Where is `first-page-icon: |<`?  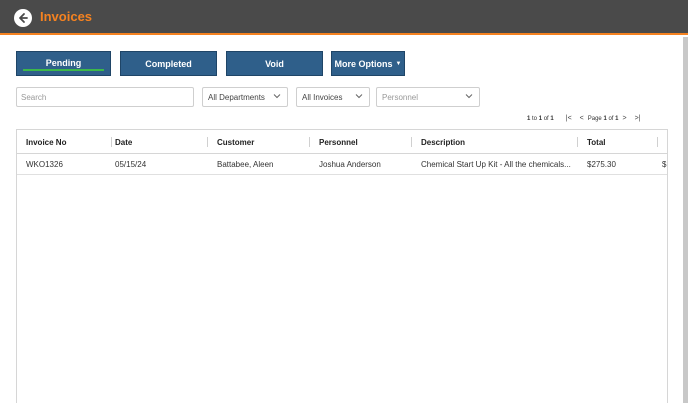 first-page-icon: |< is located at coordinates (569, 118).